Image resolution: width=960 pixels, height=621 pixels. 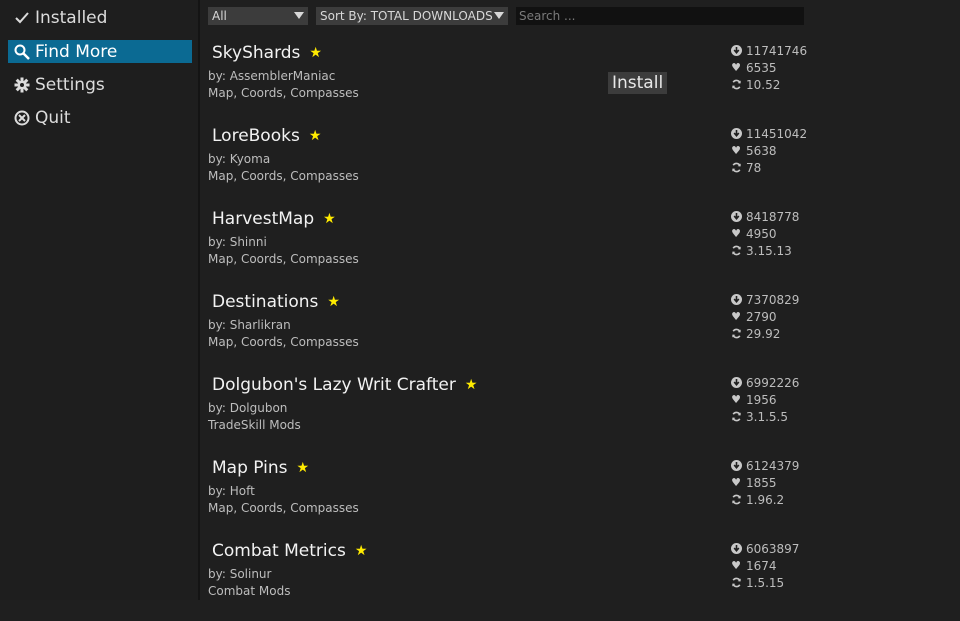 I want to click on version-label: 3.15.13, so click(x=769, y=250).